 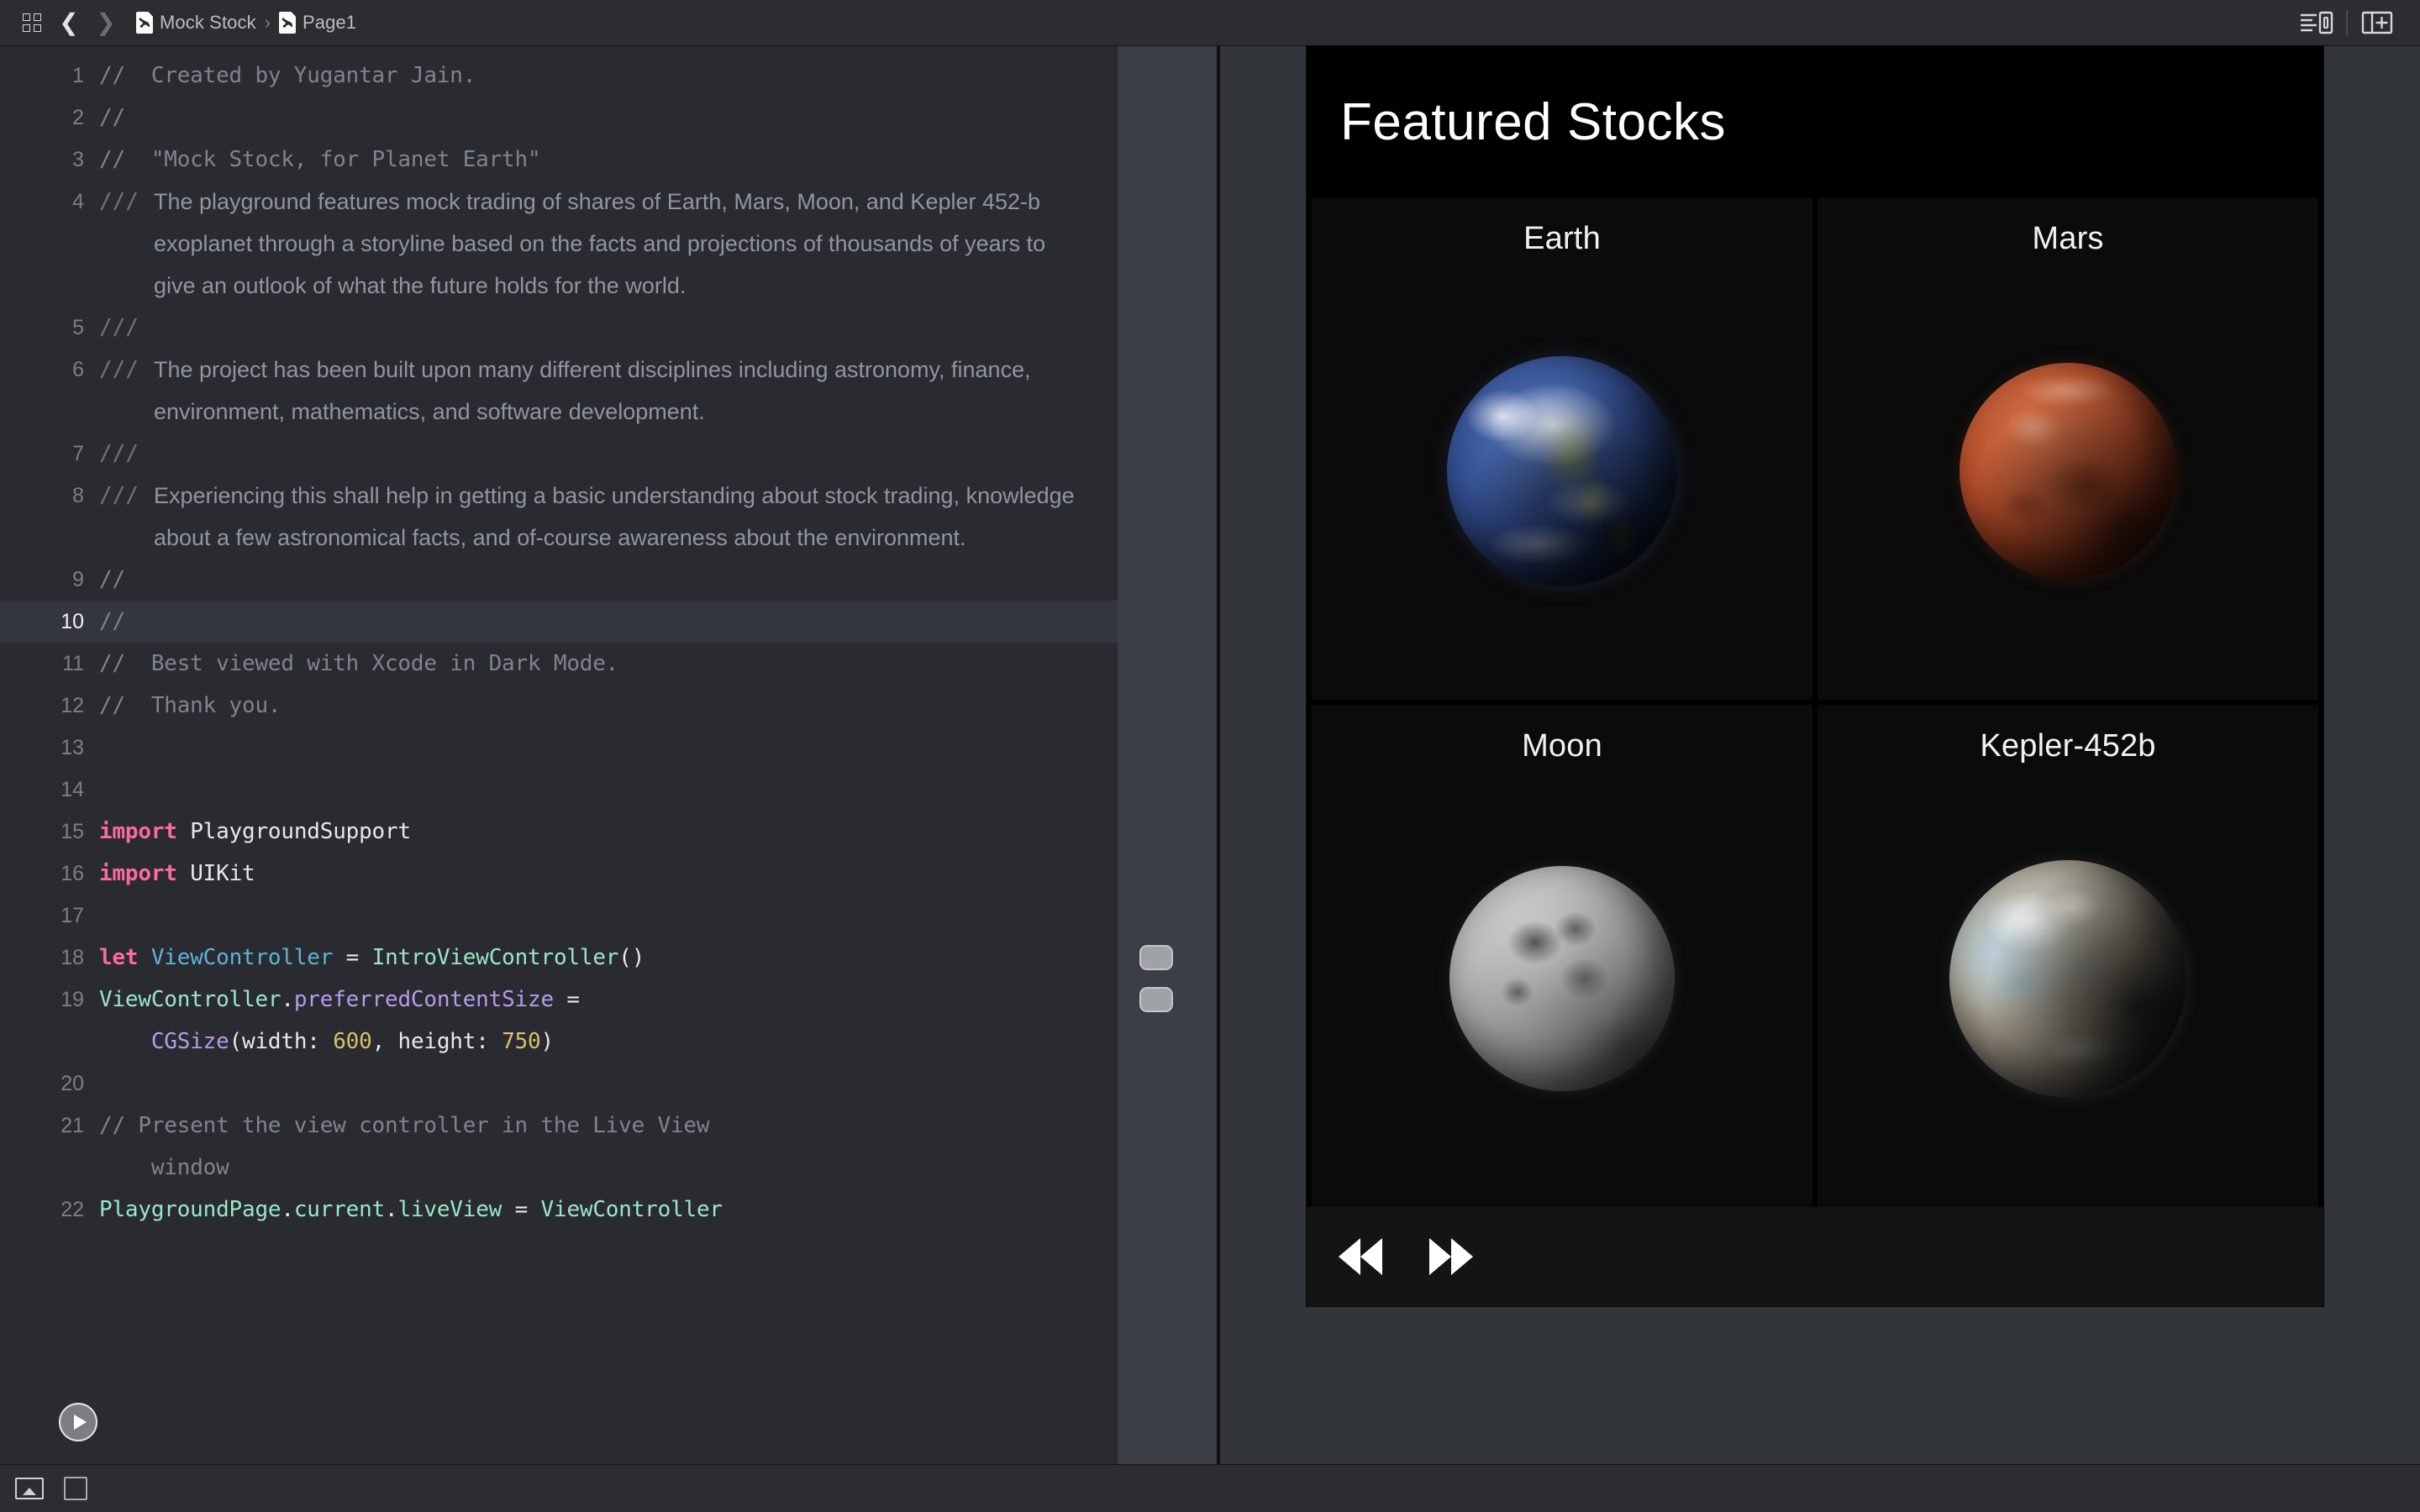 What do you see at coordinates (2068, 956) in the screenshot?
I see `stock-card: Kepler-452b` at bounding box center [2068, 956].